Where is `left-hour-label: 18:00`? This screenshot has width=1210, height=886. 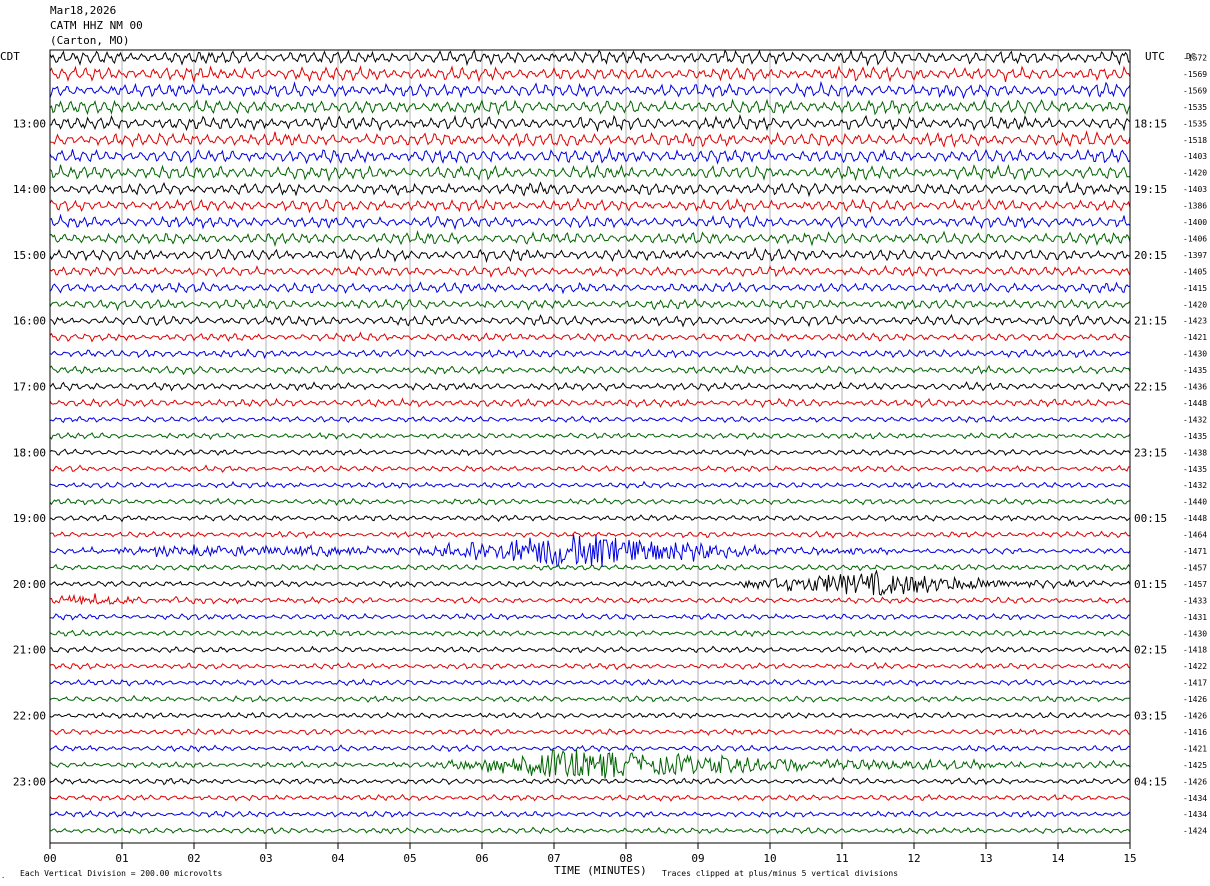
left-hour-label: 18:00 is located at coordinates (29, 452).